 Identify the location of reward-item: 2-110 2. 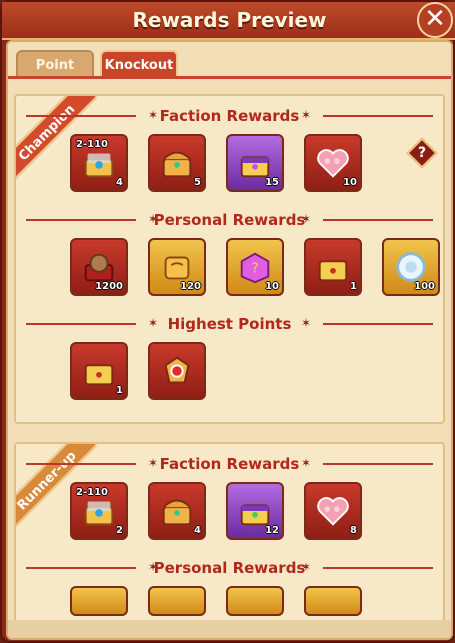
(99, 511).